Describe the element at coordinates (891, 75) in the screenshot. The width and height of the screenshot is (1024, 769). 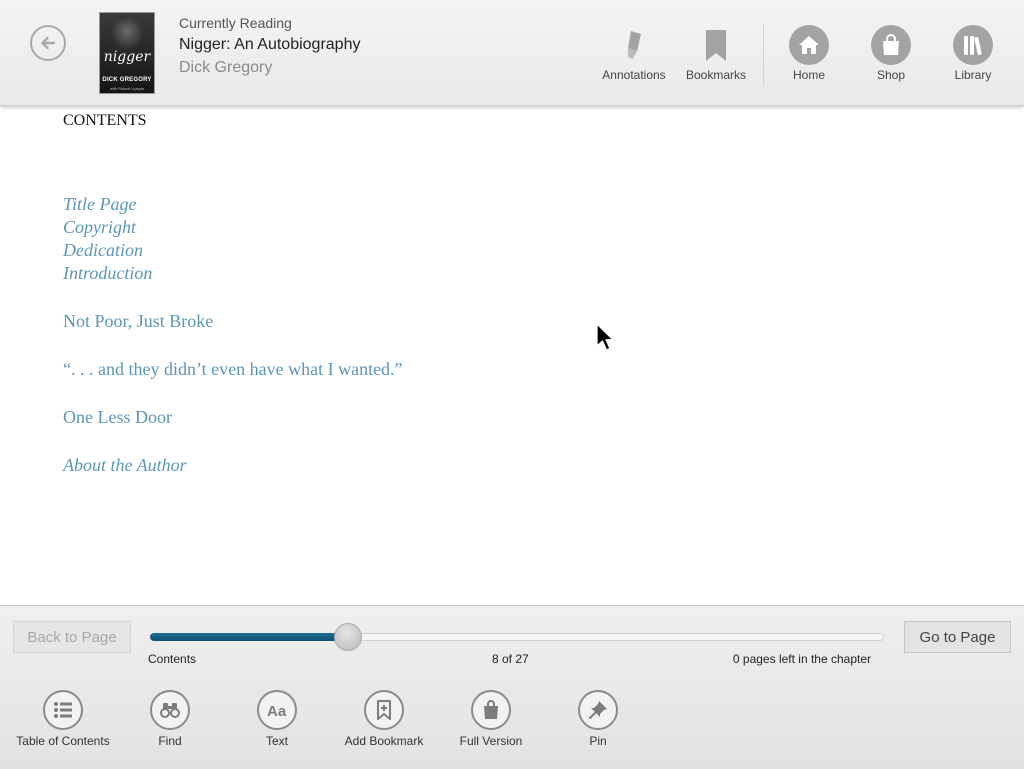
I see `shop-label: Shop` at that location.